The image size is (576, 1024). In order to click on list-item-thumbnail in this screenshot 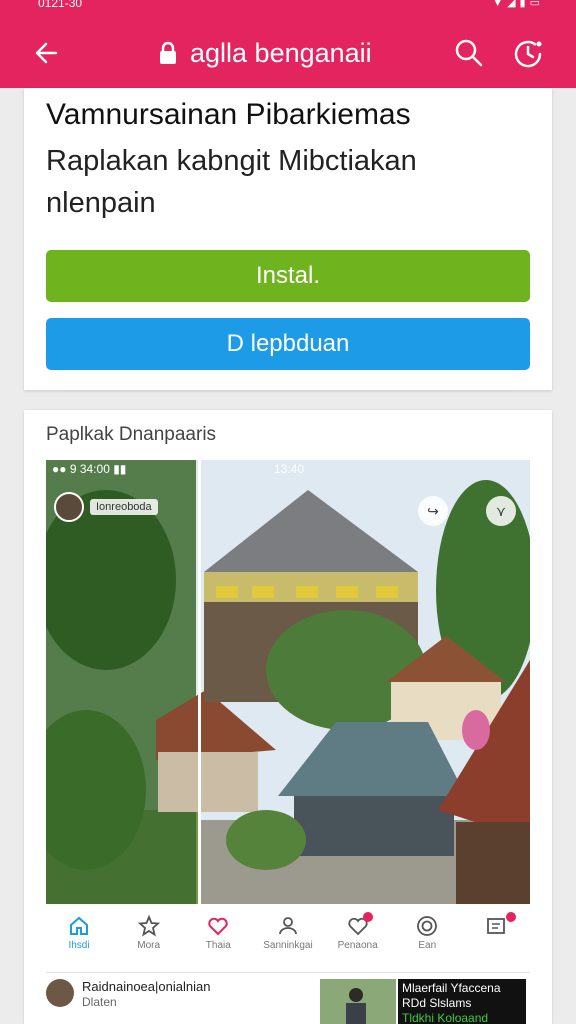, I will do `click(358, 1001)`.